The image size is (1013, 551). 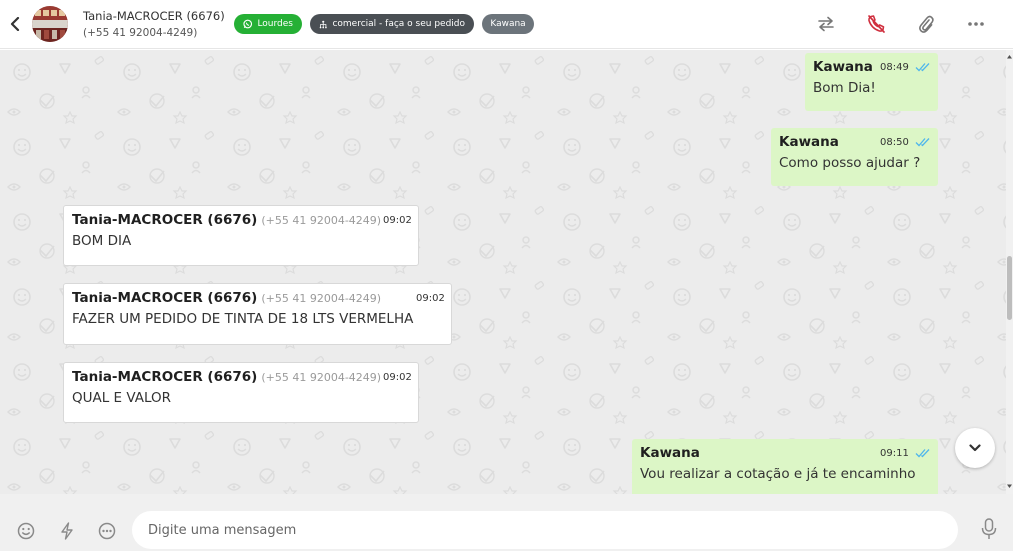 I want to click on emoji-icon, so click(x=26, y=531).